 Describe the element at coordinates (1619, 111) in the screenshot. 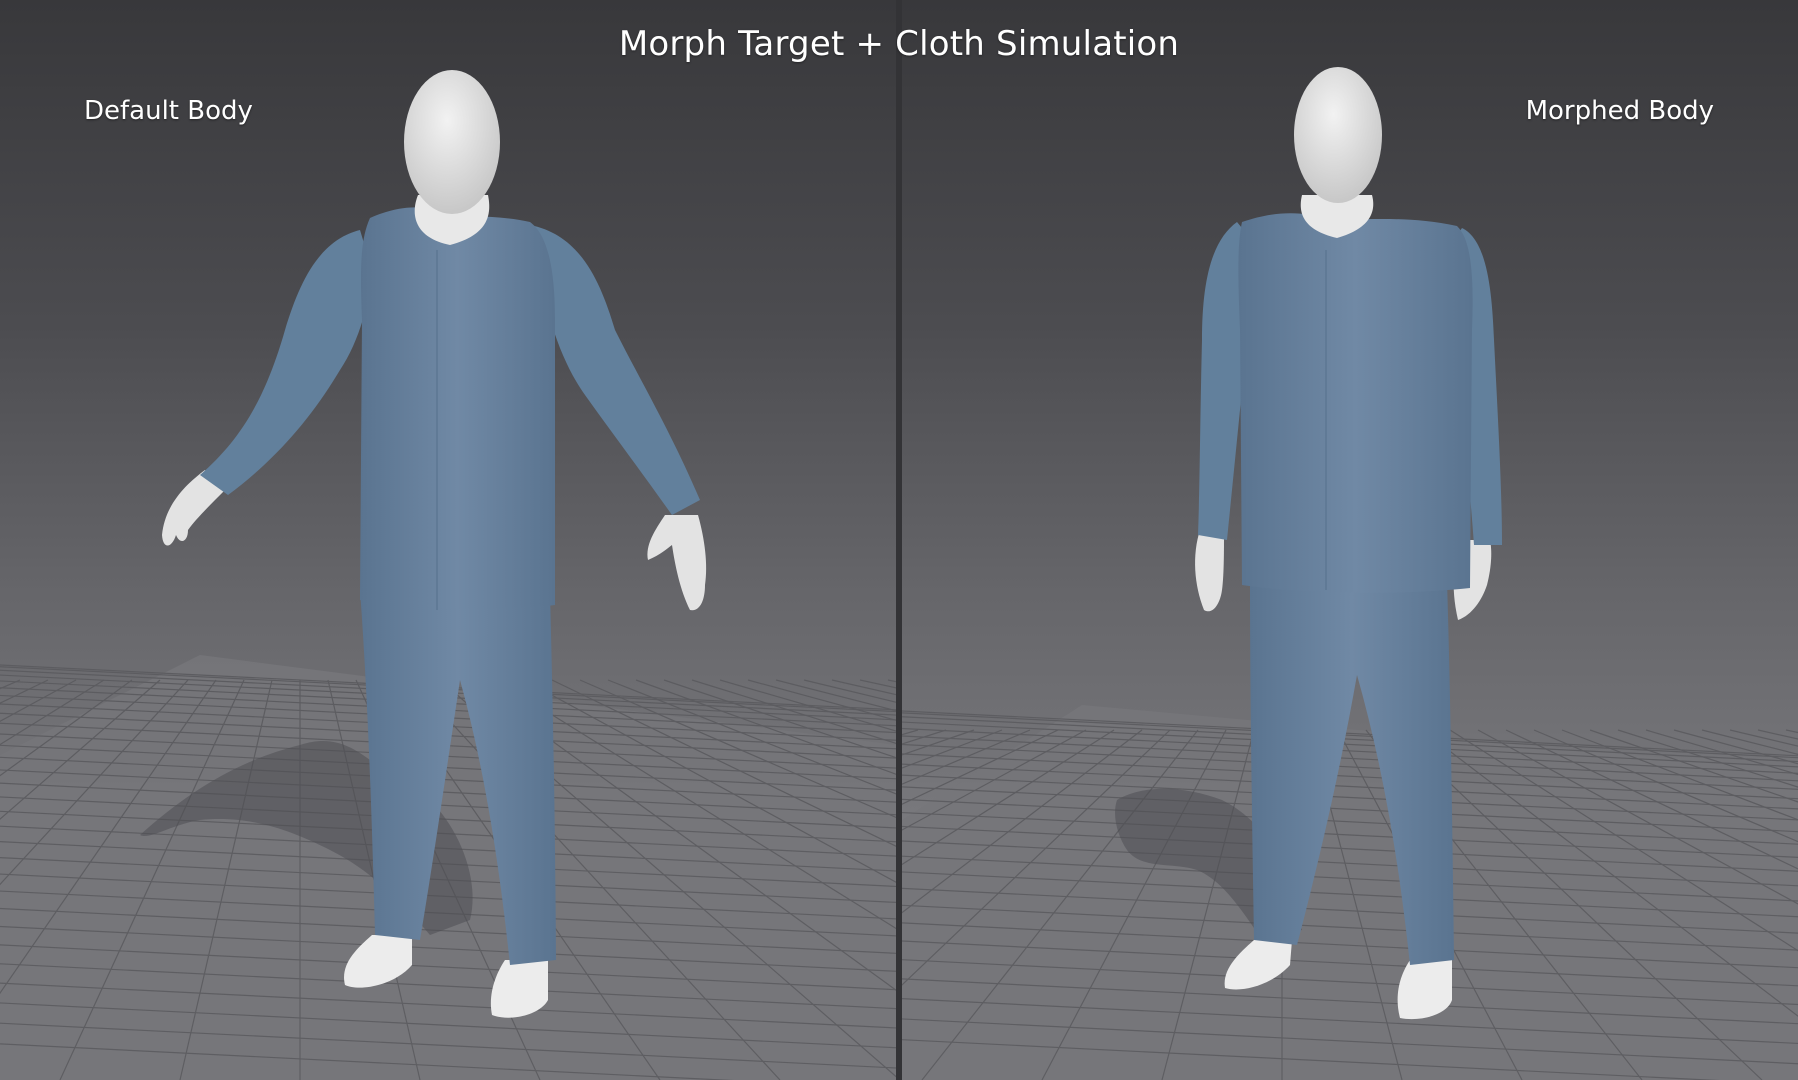

I see `viewport-label-morphed: Morphed Body` at that location.